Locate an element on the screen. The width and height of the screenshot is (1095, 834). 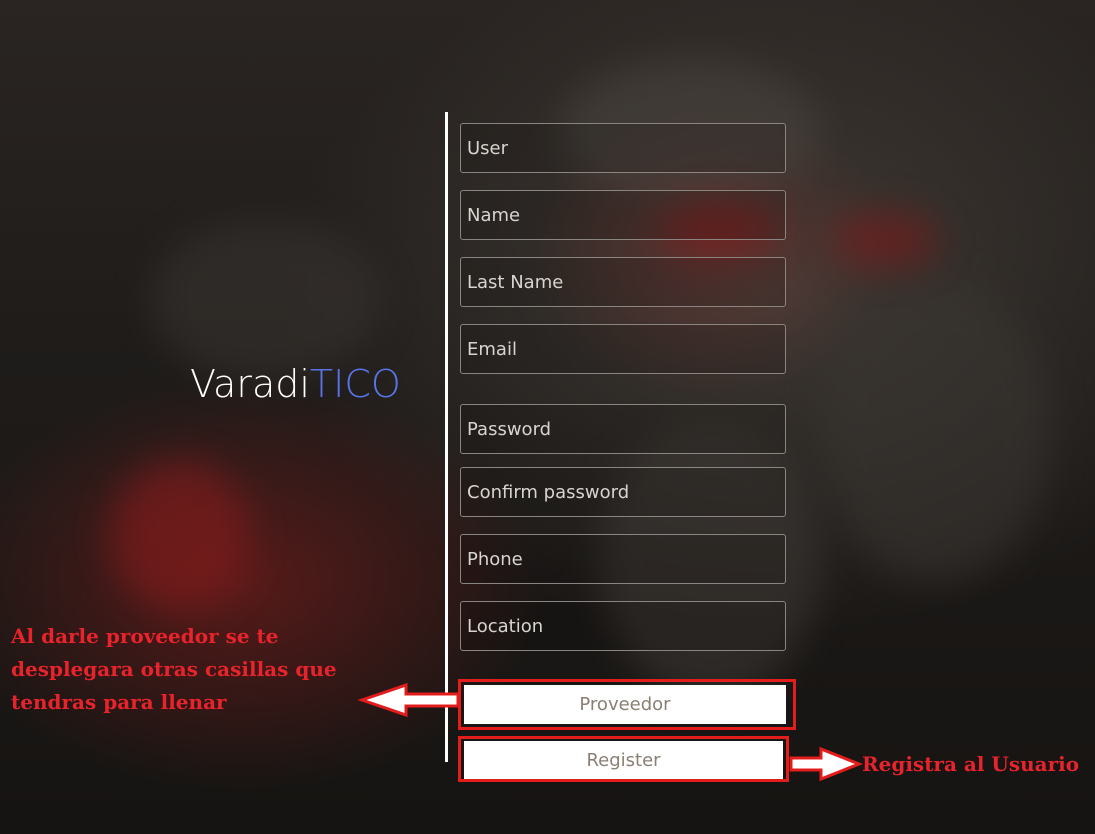
last-name-input is located at coordinates (623, 282).